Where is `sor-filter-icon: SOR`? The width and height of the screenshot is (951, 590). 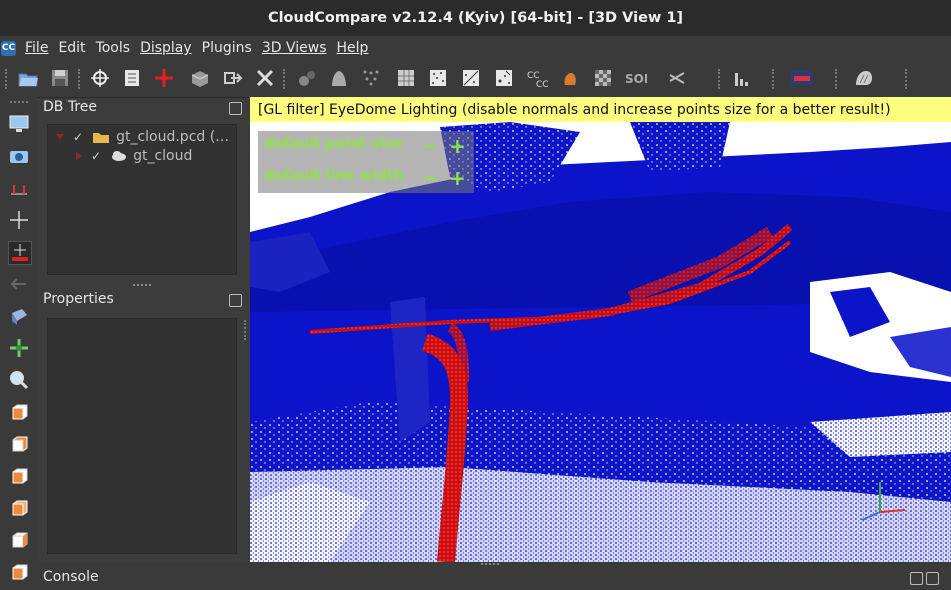 sor-filter-icon: SOR is located at coordinates (636, 78).